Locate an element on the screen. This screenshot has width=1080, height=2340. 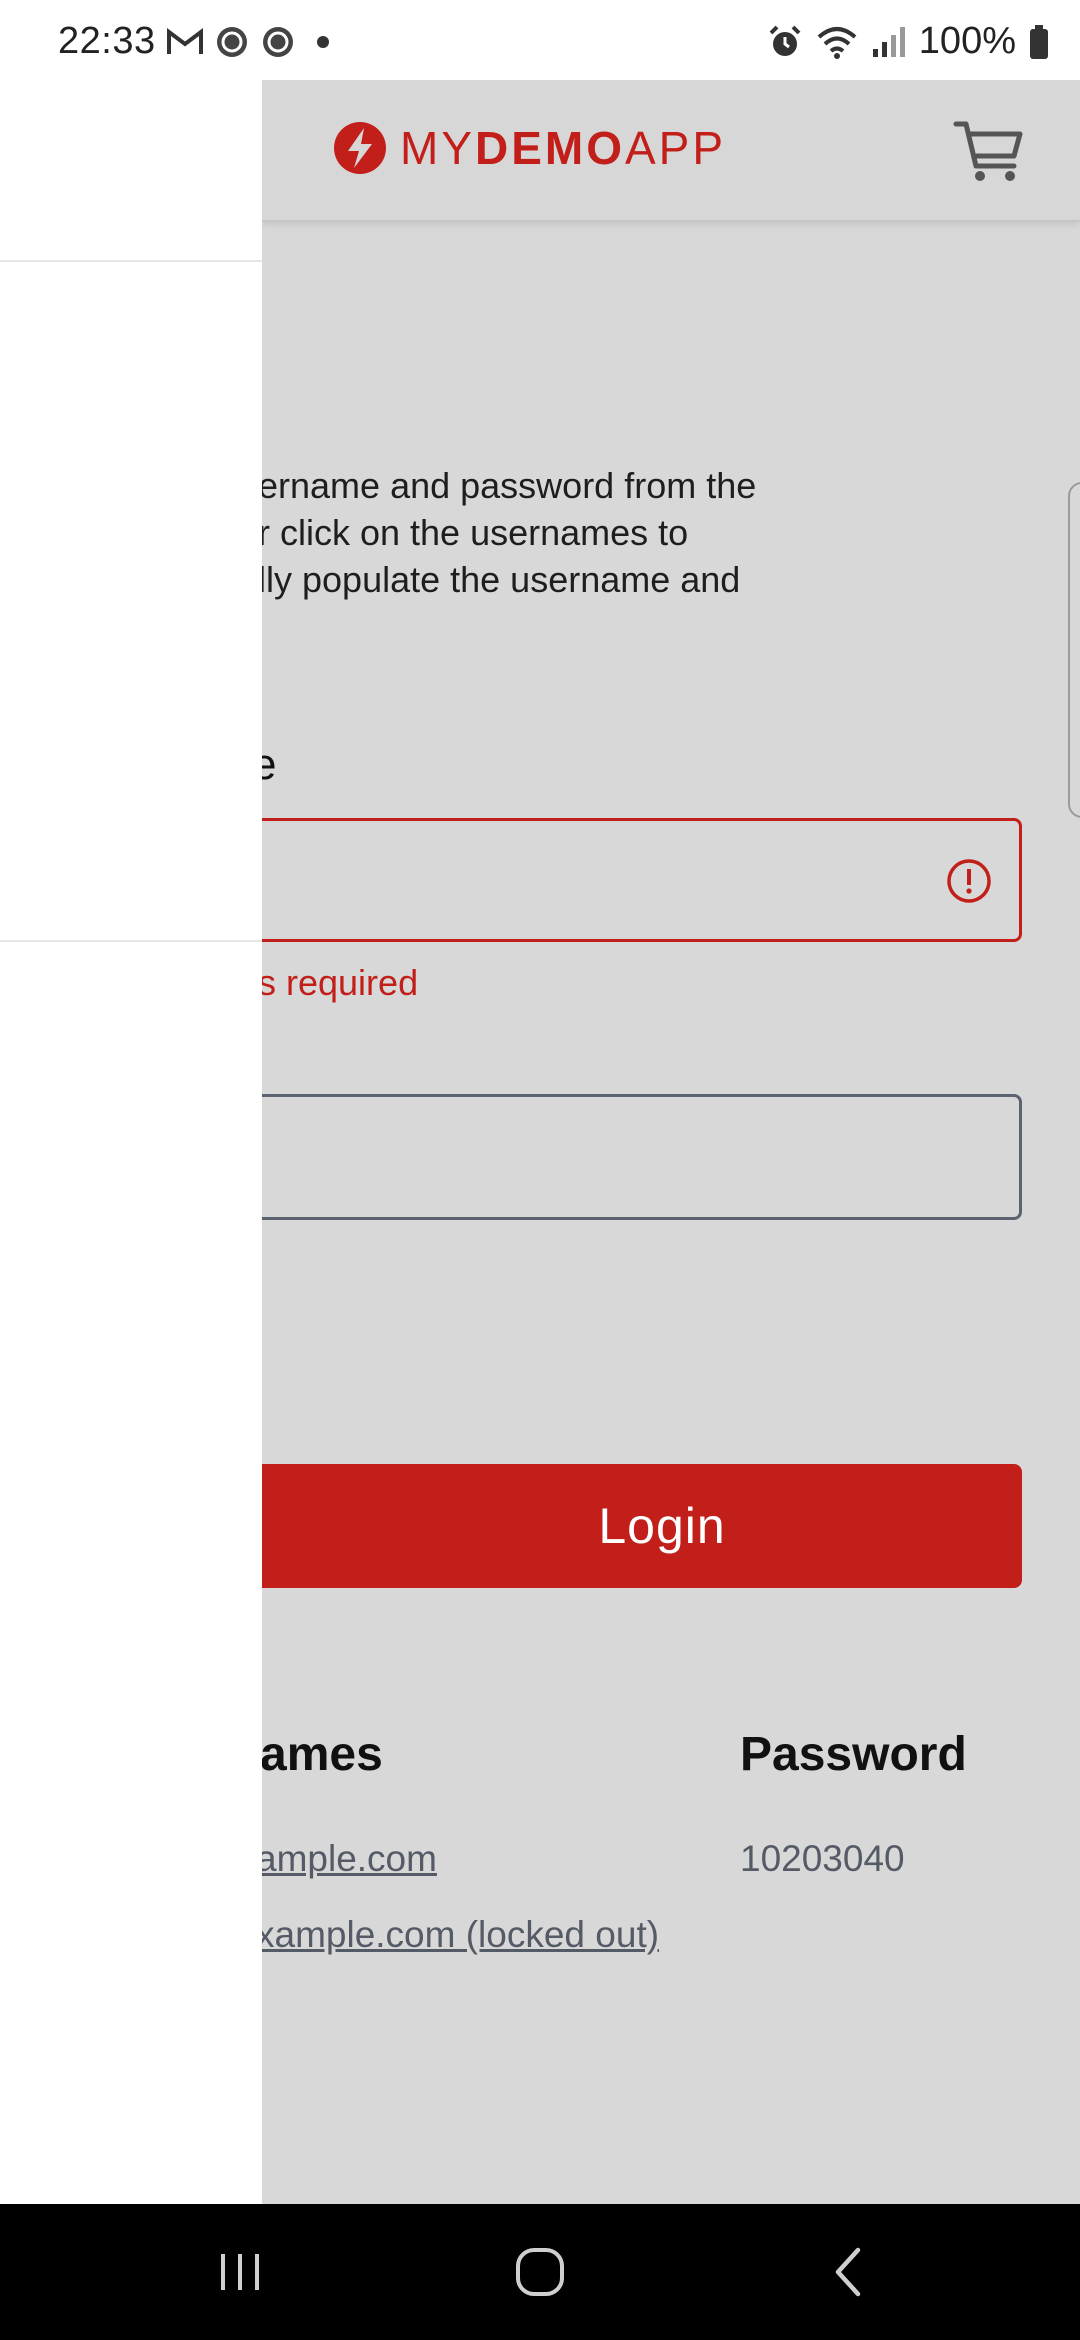
status-bar: 22:33 100% is located at coordinates (540, 40).